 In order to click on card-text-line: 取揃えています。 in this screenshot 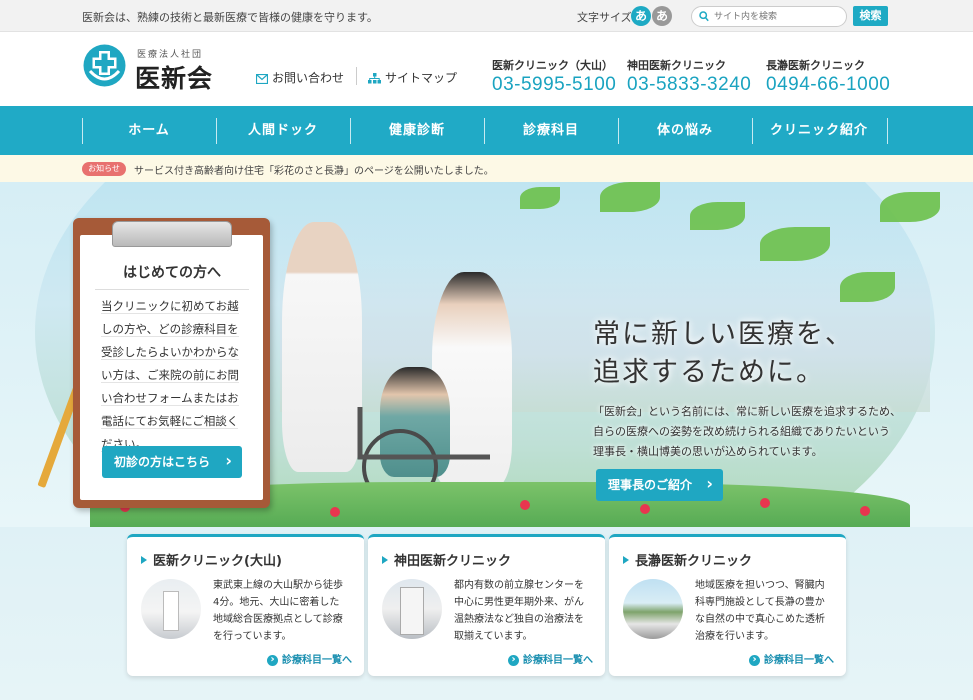, I will do `click(493, 636)`.